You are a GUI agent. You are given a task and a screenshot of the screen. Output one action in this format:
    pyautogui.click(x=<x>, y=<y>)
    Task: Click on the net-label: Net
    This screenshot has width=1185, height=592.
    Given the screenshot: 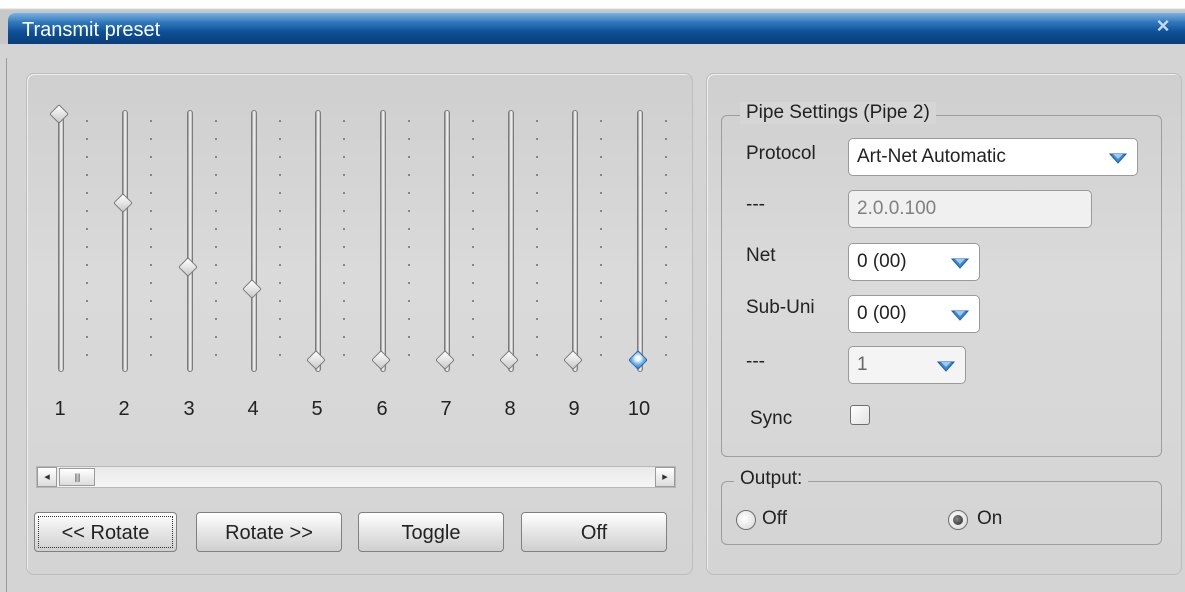 What is the action you would take?
    pyautogui.click(x=761, y=255)
    